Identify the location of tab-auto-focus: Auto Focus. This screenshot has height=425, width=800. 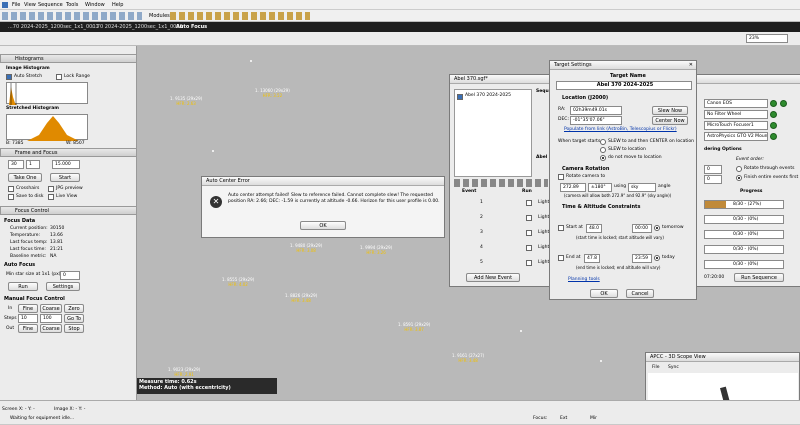
(191, 27).